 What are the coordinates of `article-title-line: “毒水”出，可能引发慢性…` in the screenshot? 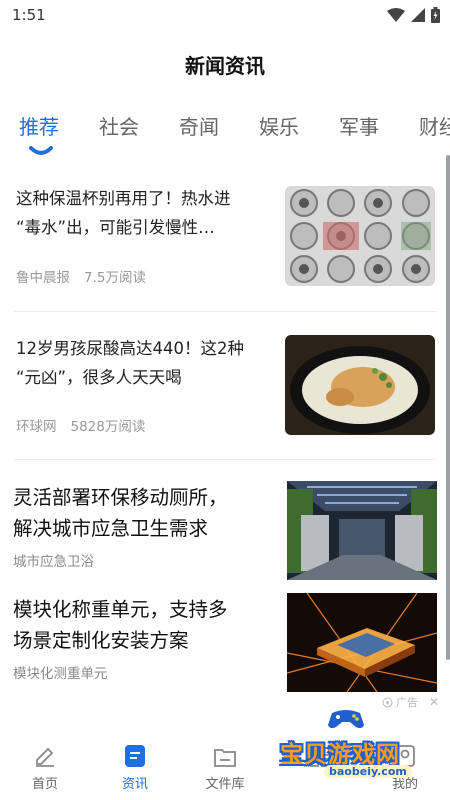 It's located at (115, 227).